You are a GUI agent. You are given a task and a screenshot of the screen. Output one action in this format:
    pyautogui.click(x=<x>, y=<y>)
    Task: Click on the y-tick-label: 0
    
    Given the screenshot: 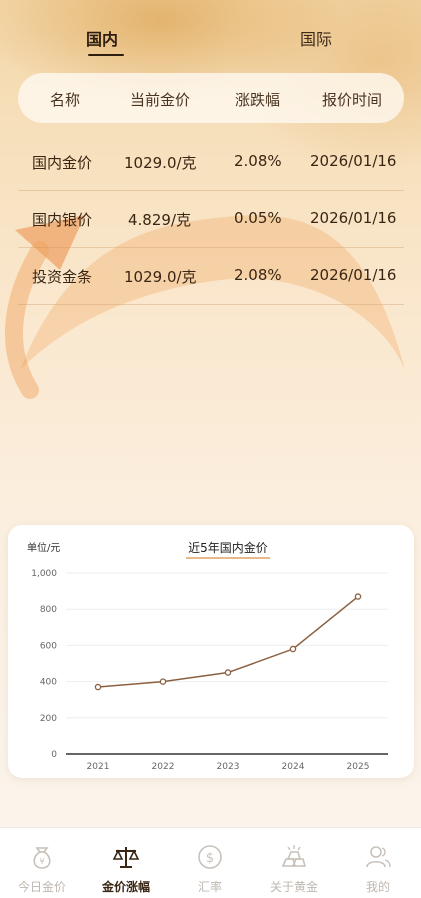 What is the action you would take?
    pyautogui.click(x=54, y=755)
    